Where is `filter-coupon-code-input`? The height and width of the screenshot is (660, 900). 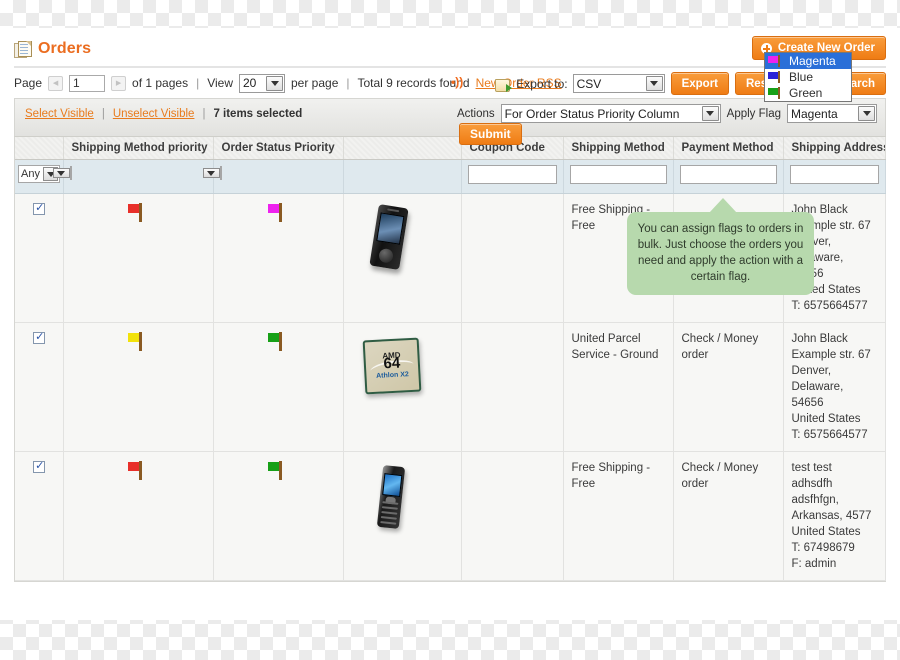 filter-coupon-code-input is located at coordinates (512, 174).